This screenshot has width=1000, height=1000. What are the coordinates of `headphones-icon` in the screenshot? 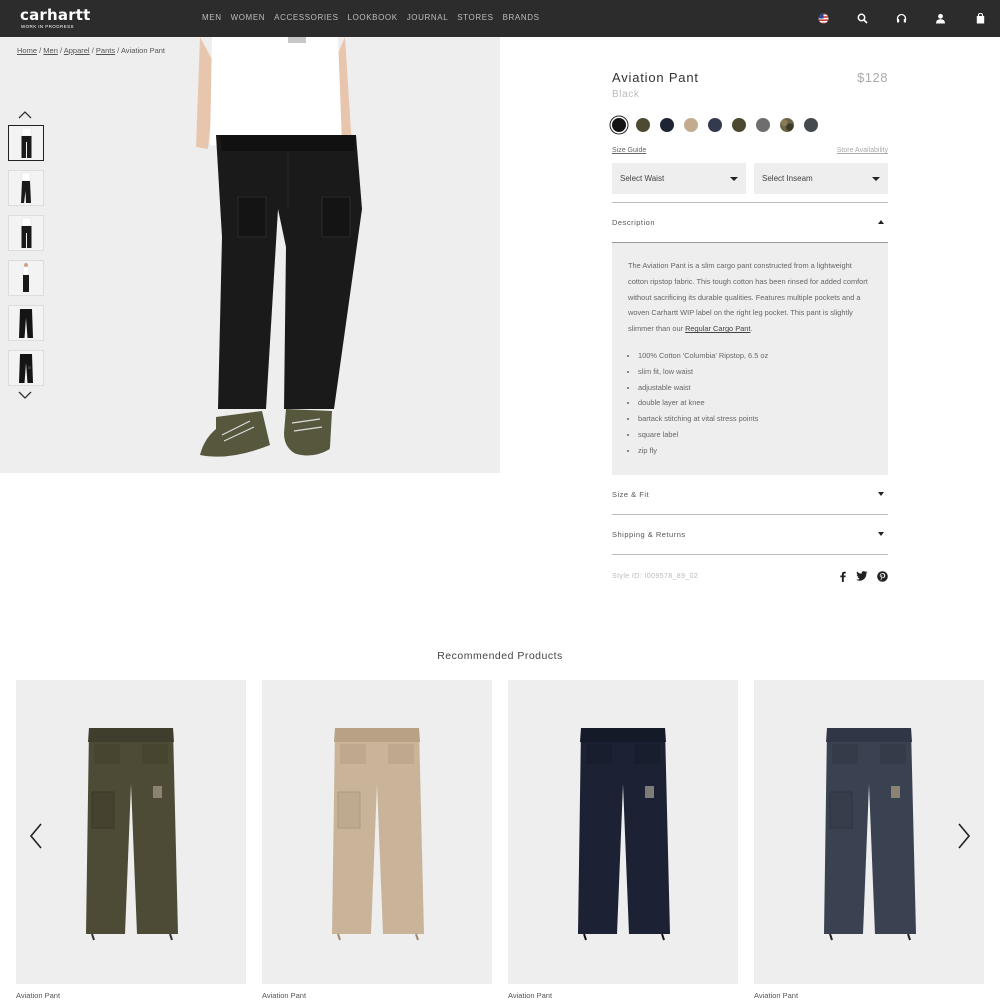 It's located at (901, 18).